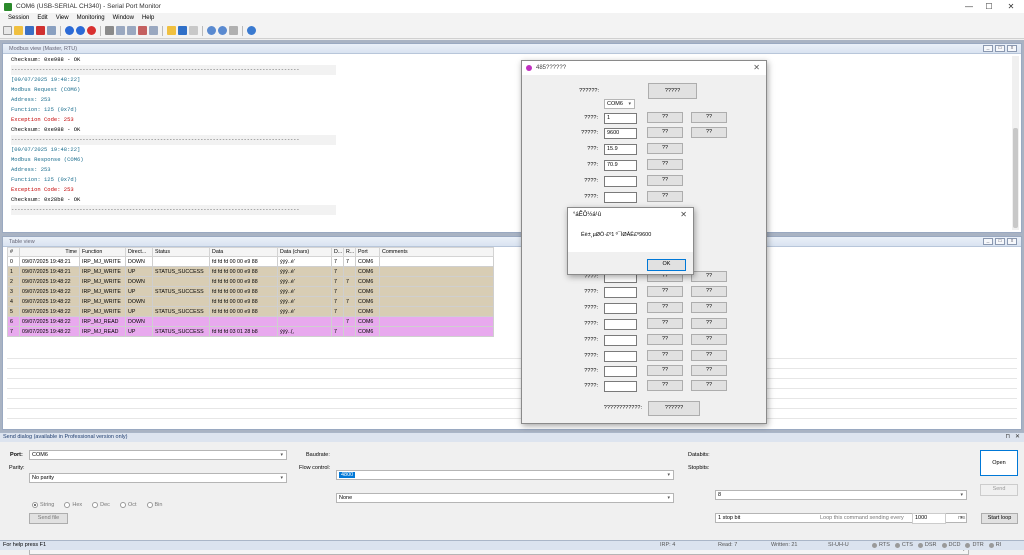  I want to click on layout-icon, so click(131, 30).